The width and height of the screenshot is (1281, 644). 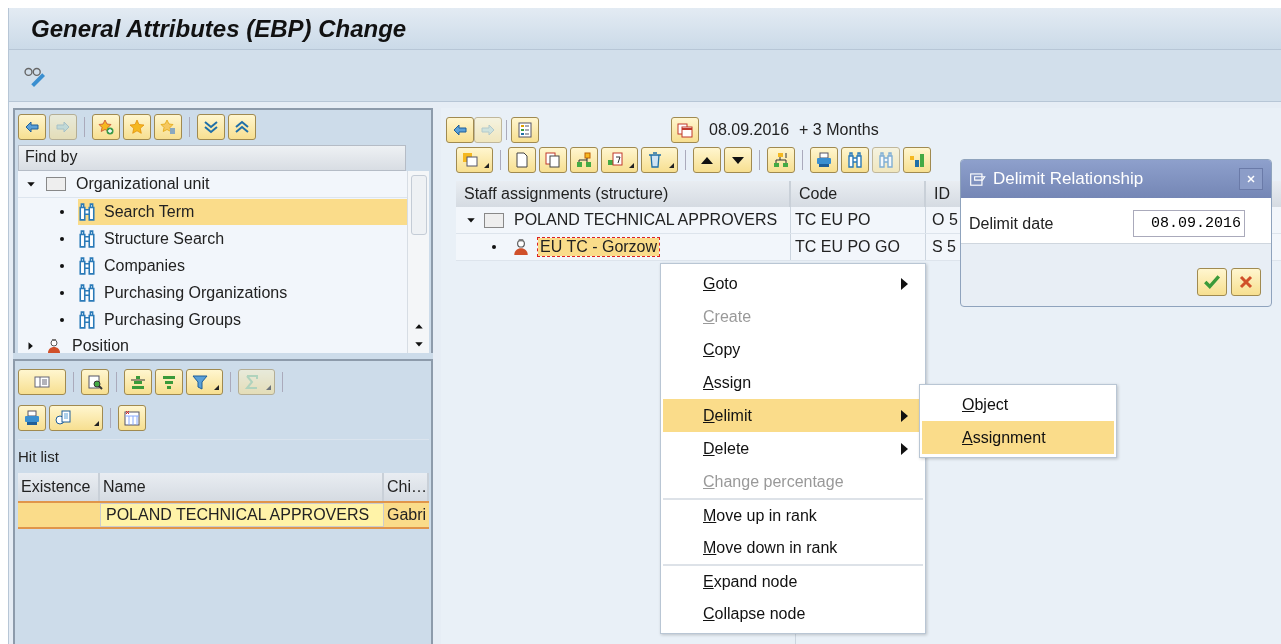 What do you see at coordinates (223, 515) in the screenshot?
I see `table-row: POLAND TECHNICAL APPROVERS Gabri` at bounding box center [223, 515].